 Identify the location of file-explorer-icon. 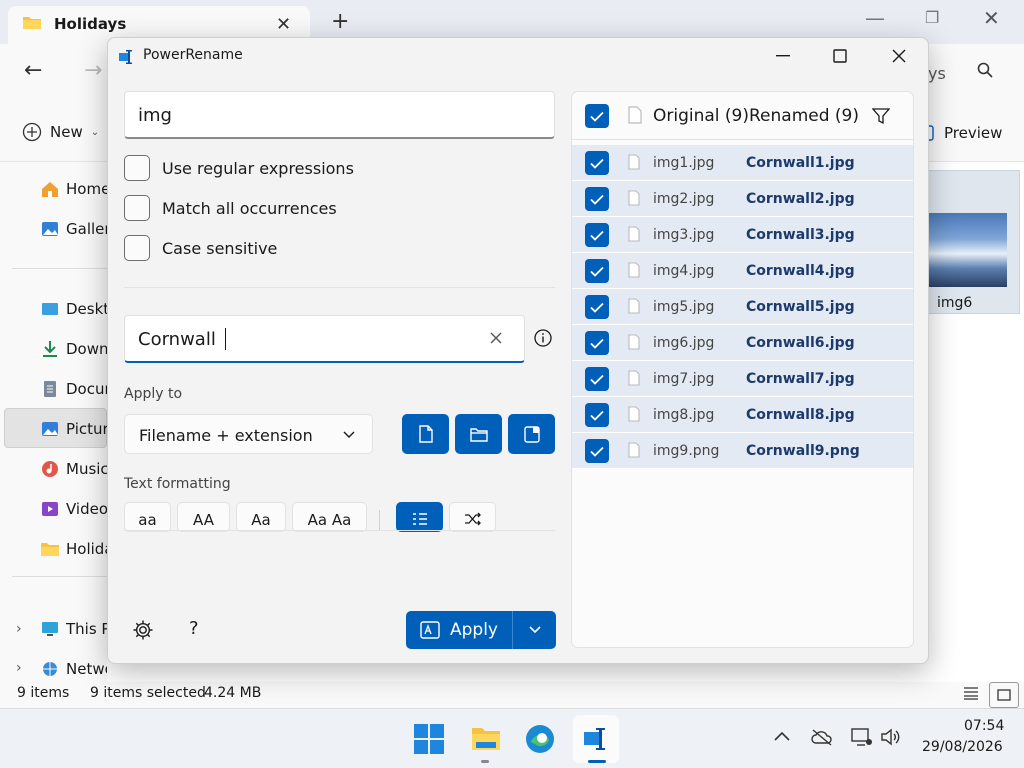
(486, 738).